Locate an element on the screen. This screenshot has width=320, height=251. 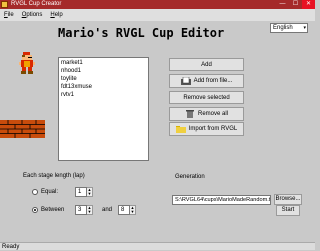
generation-heading: Generation is located at coordinates (190, 177).